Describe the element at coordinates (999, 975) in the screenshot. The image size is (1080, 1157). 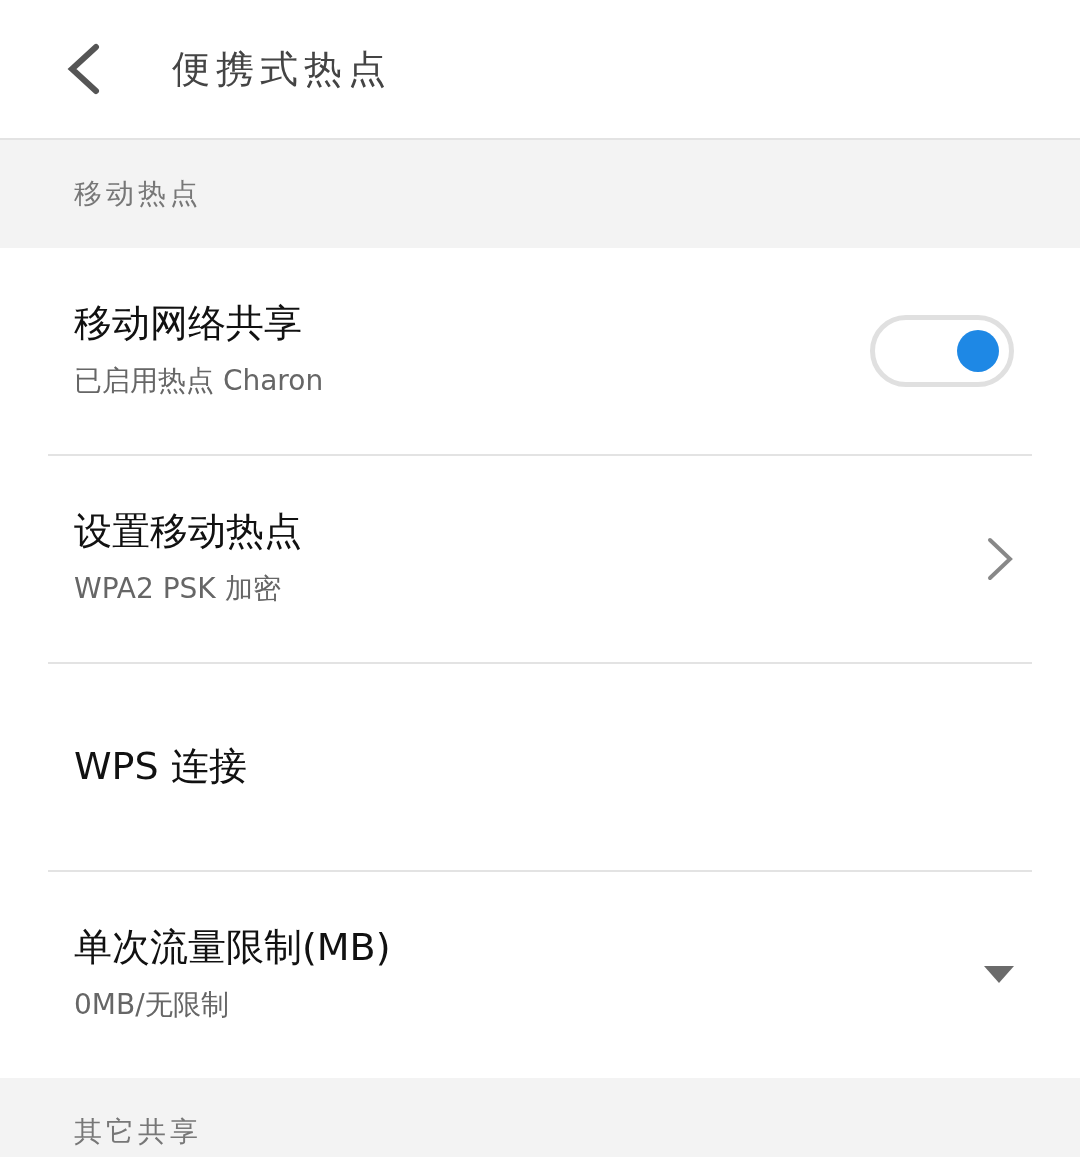
I see `dropdown-arrow-icon` at that location.